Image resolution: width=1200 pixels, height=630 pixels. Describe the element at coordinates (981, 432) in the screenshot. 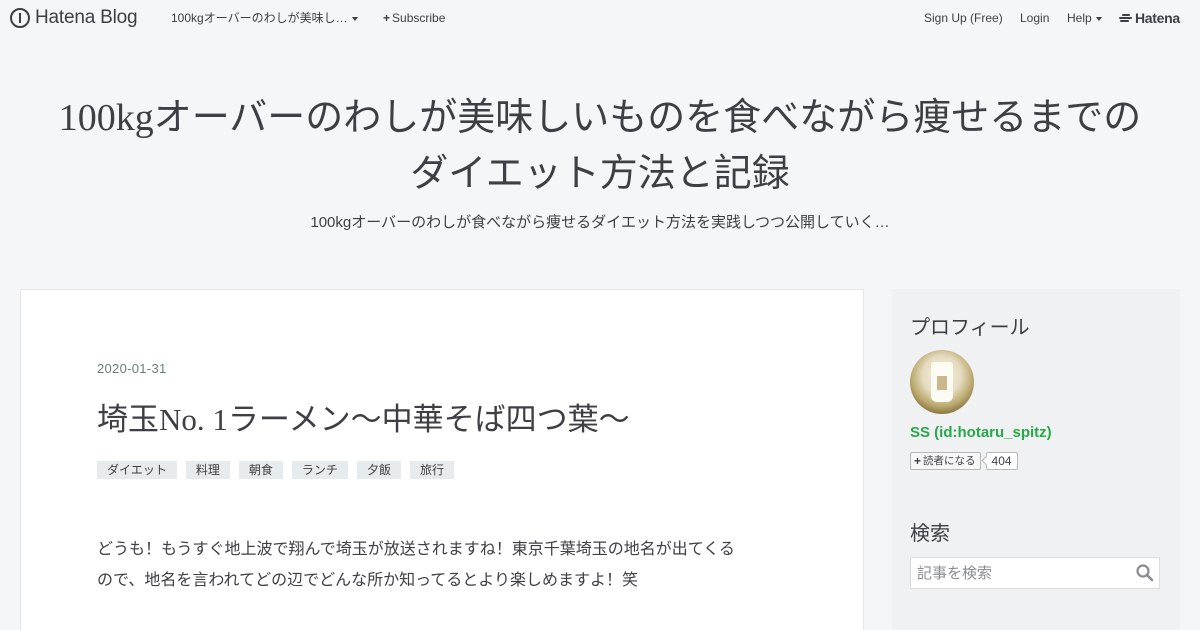

I see `profile-name-link: SS (id:hotaru_spitz)` at that location.